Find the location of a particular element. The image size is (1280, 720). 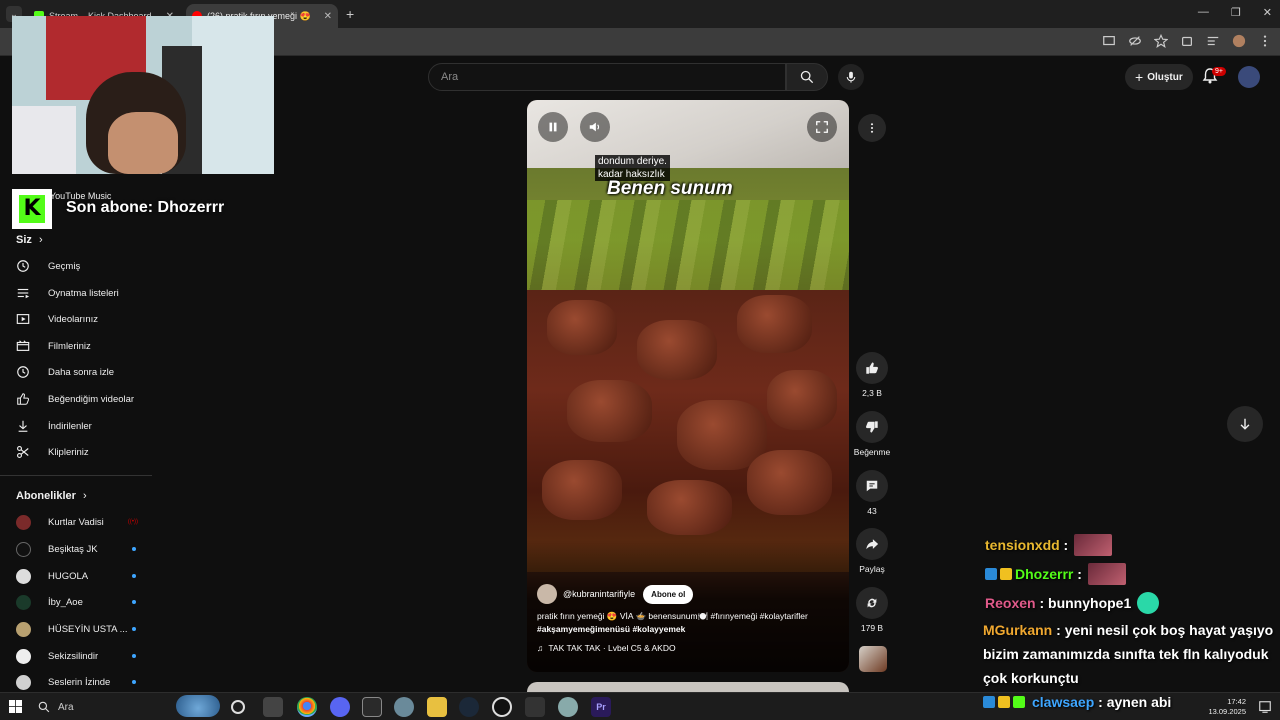

windows-start-icon is located at coordinates (15, 706).